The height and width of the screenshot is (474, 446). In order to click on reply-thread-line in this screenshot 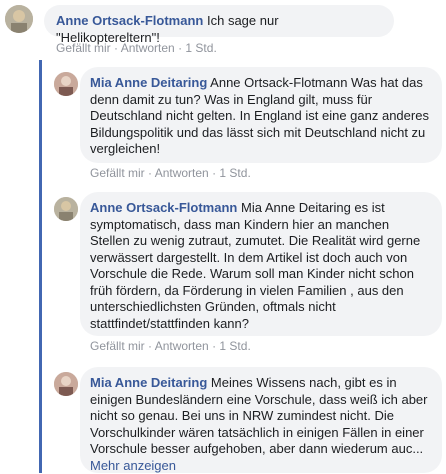, I will do `click(40, 266)`.